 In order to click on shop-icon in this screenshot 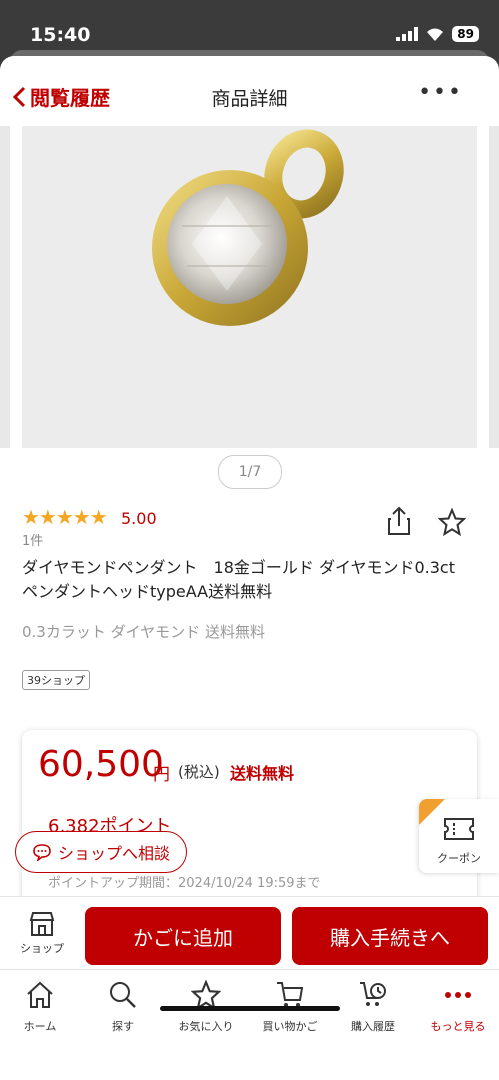, I will do `click(42, 924)`.